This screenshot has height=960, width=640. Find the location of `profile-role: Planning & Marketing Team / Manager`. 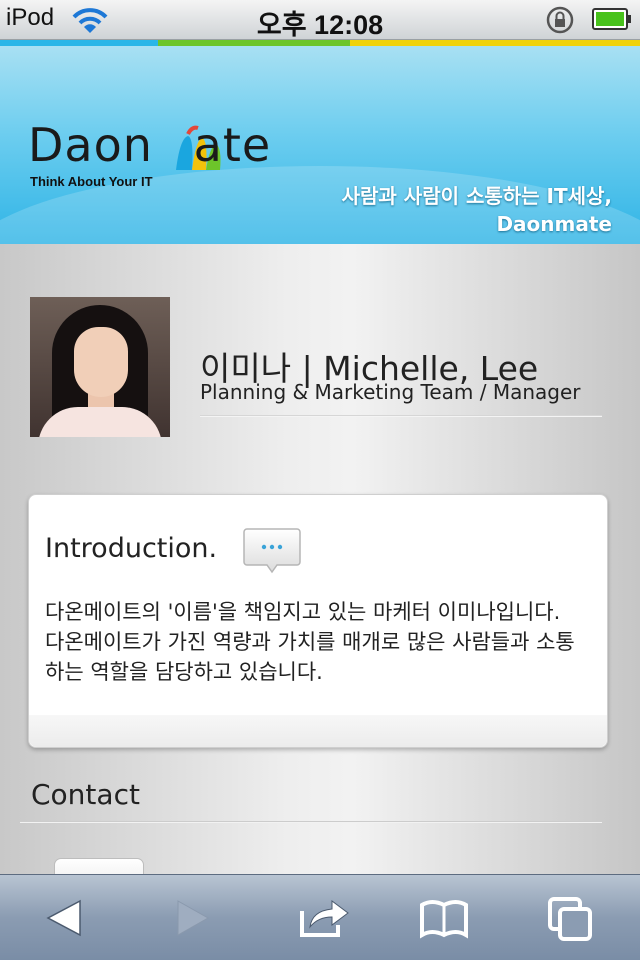

profile-role: Planning & Marketing Team / Manager is located at coordinates (390, 392).